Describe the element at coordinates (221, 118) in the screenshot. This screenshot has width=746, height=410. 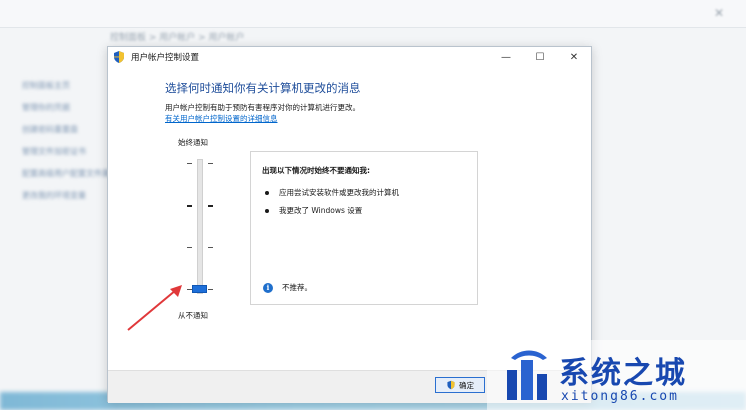
I see `help-link: 有关用户帐户控制设置的详细信息` at that location.